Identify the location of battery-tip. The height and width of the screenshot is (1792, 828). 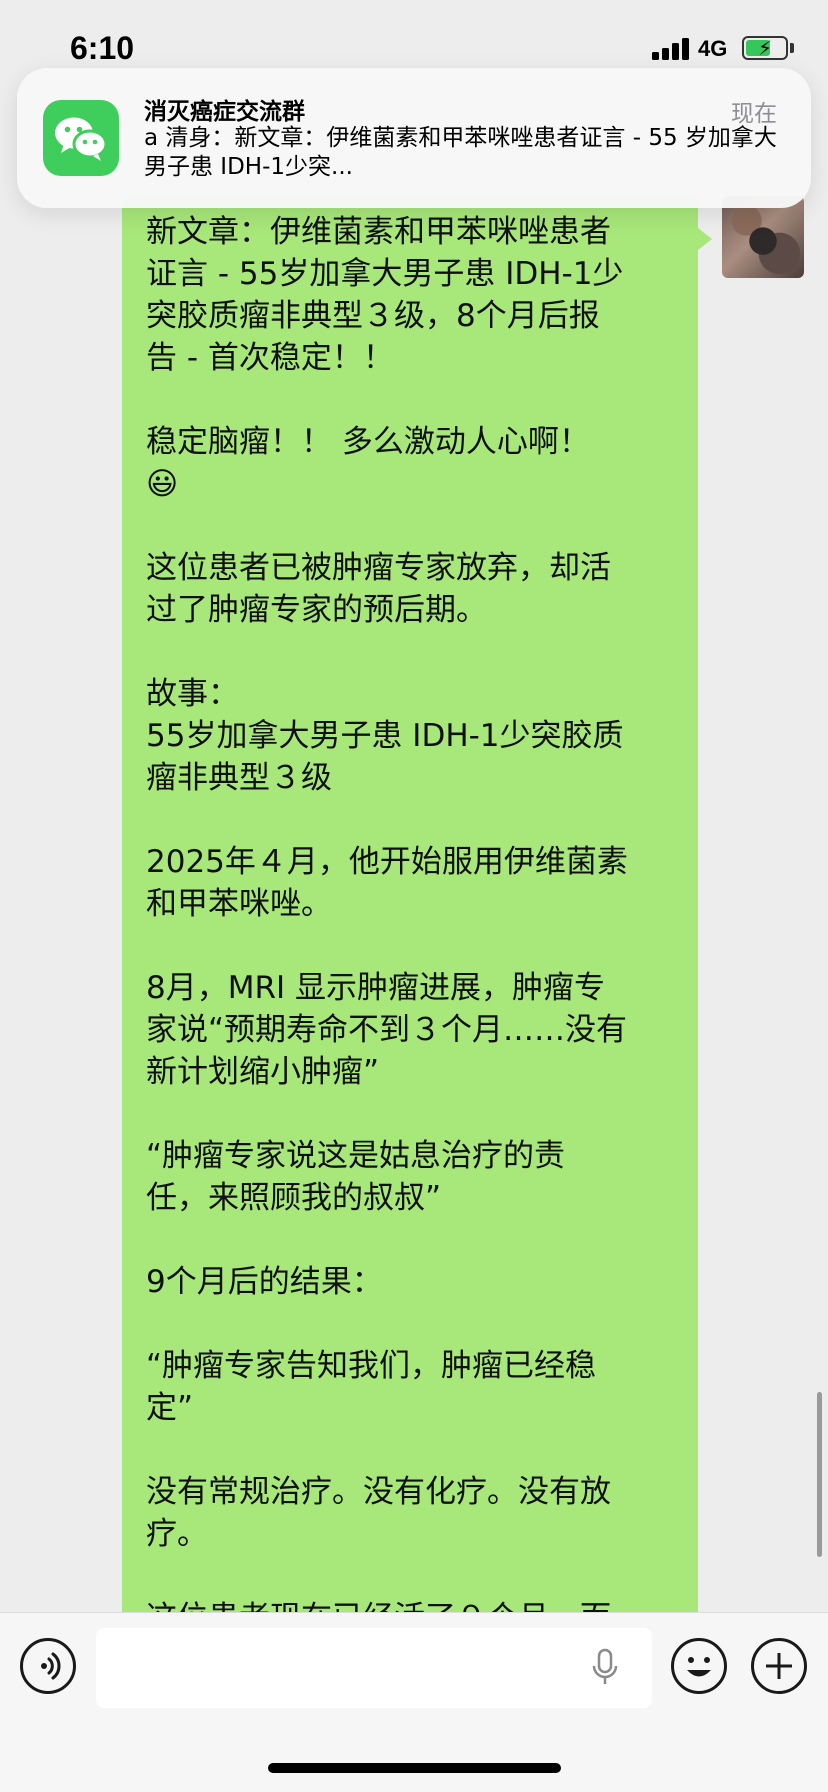
(792, 48).